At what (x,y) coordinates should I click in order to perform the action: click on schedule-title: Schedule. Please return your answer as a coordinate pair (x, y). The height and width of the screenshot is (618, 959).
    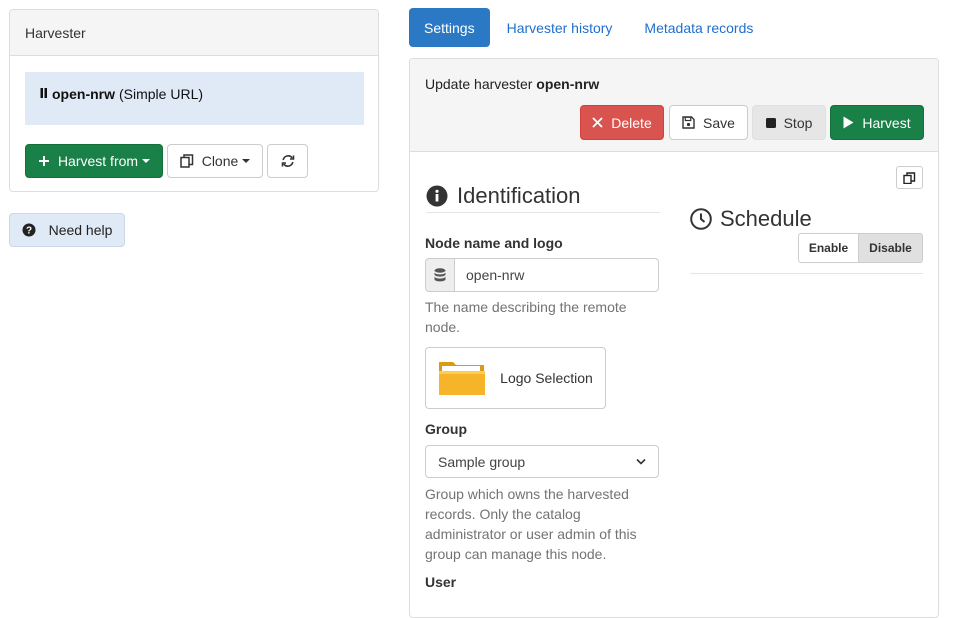
    Looking at the image, I should click on (766, 218).